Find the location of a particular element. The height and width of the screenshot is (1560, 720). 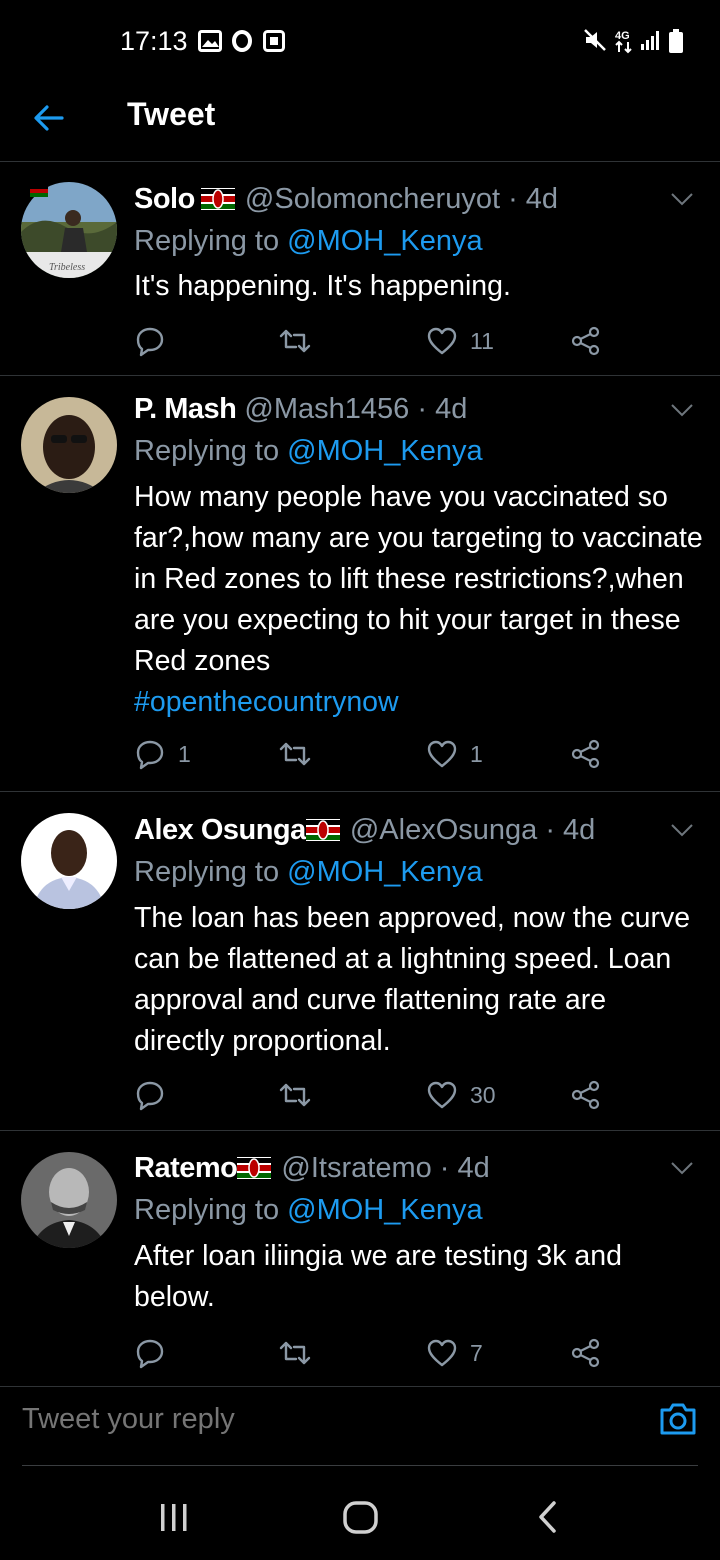

tweet-header: P. Mash @Mash1456 · 4d is located at coordinates (300, 409).